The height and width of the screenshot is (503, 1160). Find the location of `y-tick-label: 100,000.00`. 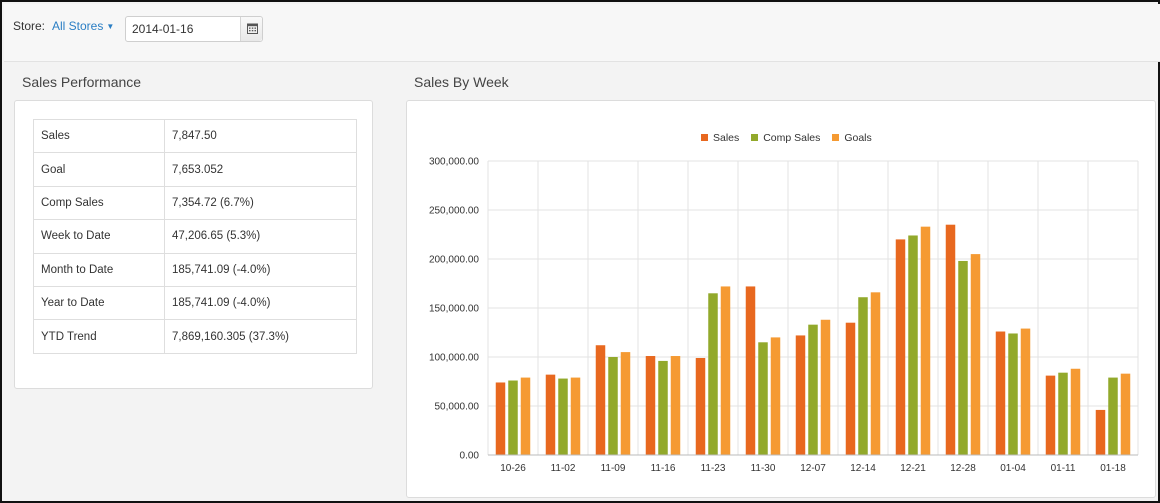

y-tick-label: 100,000.00 is located at coordinates (454, 358).